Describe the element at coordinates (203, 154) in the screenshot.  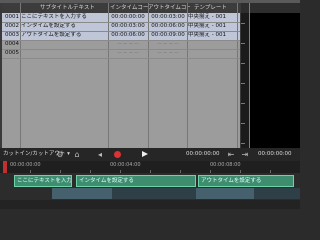
I see `timecode-in-display: 00:00:00:00` at that location.